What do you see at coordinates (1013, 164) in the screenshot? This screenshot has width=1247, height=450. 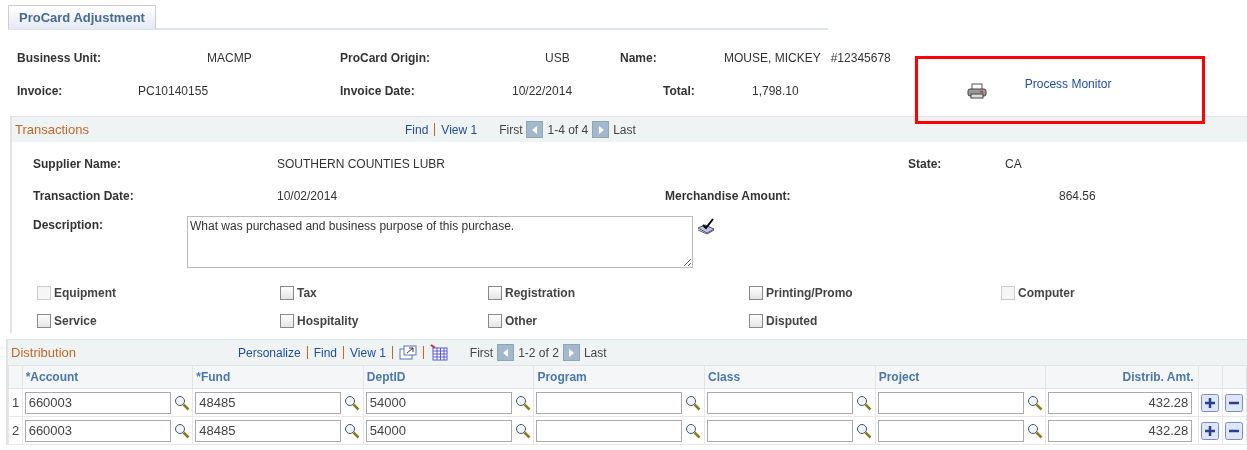 I see `field-value: CA` at bounding box center [1013, 164].